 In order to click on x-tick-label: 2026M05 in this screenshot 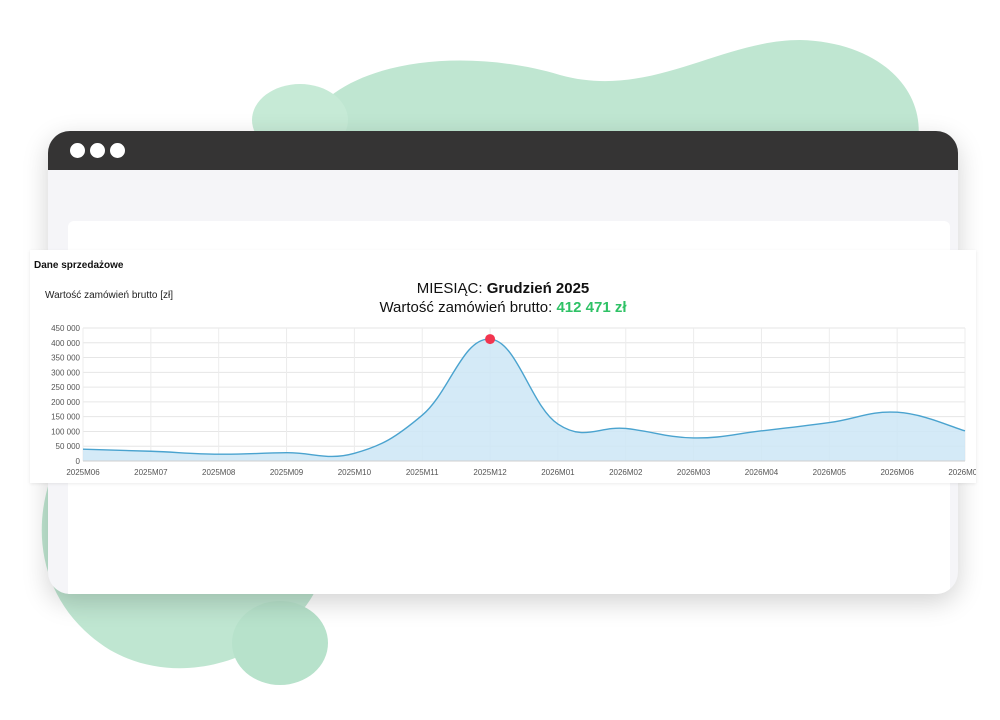, I will do `click(830, 472)`.